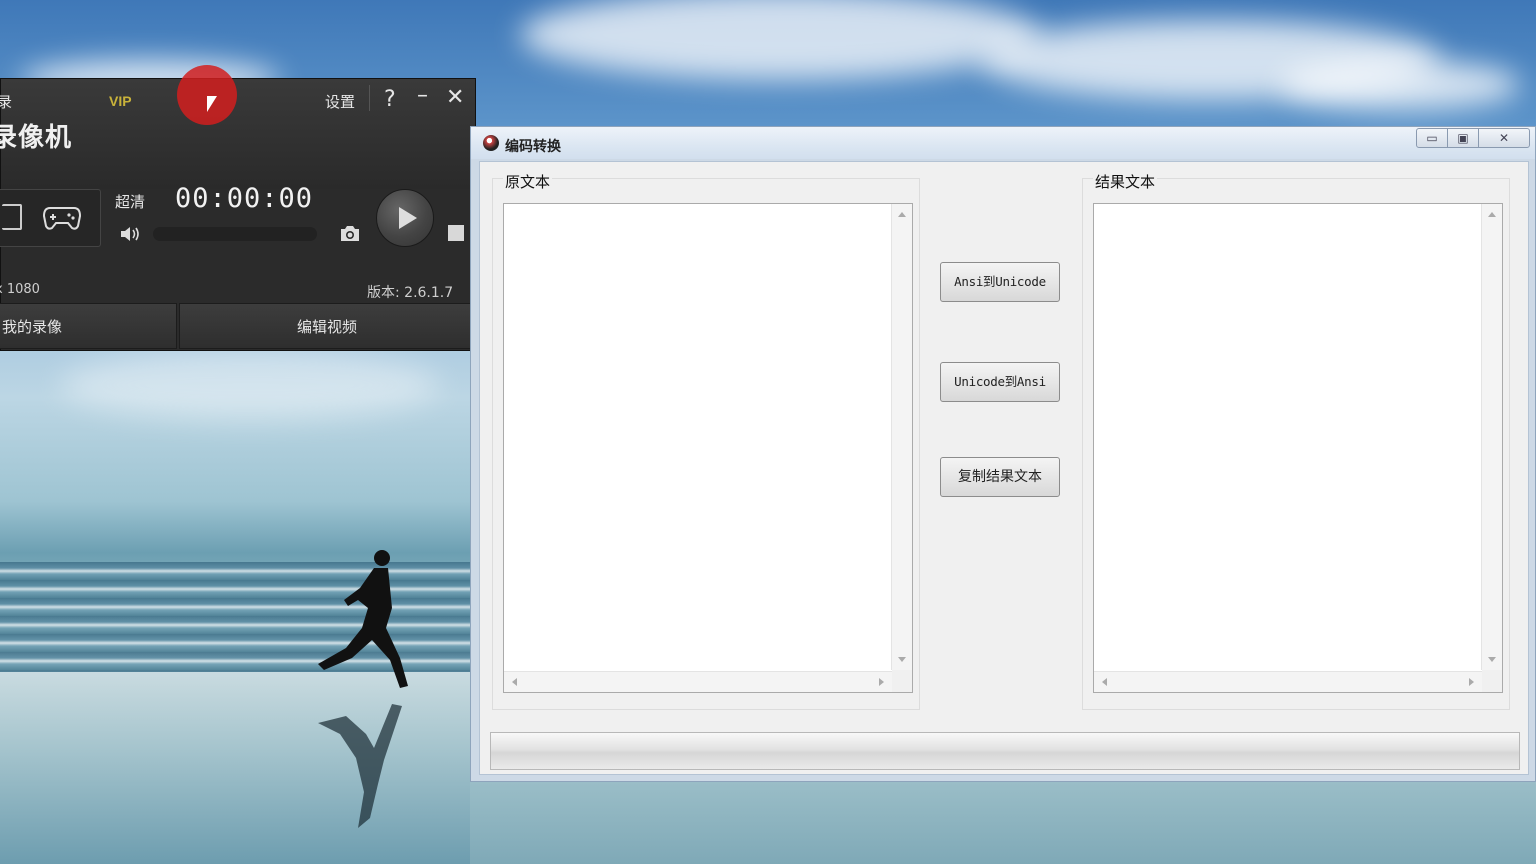 The height and width of the screenshot is (864, 1536). I want to click on camera-icon, so click(350, 233).